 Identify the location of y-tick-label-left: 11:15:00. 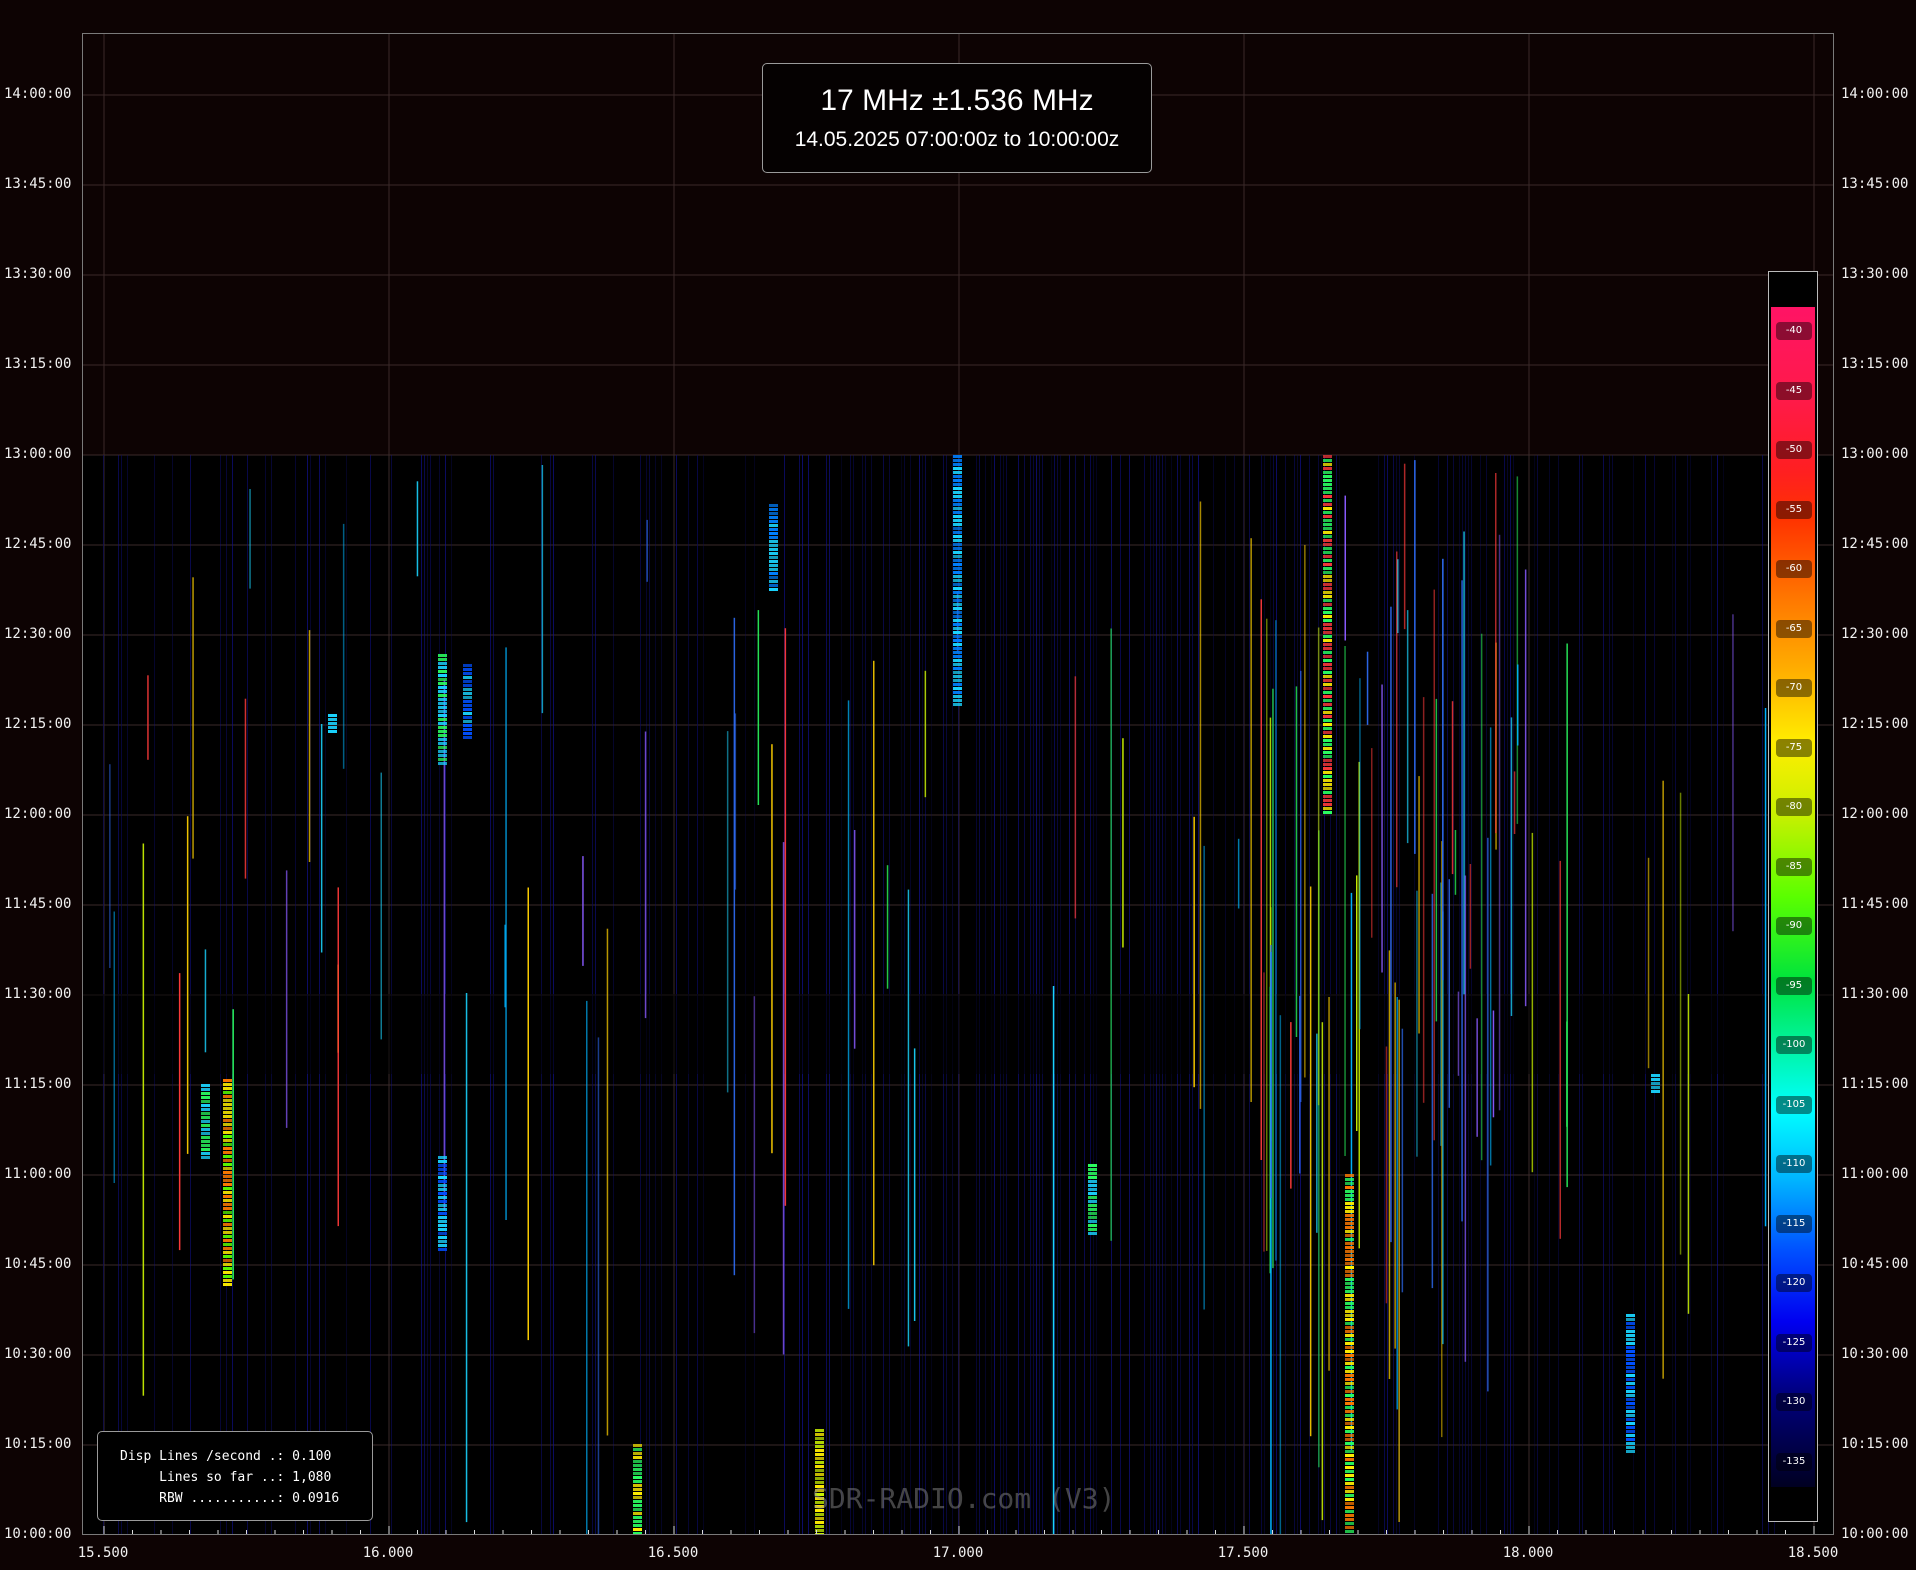
(38, 1084).